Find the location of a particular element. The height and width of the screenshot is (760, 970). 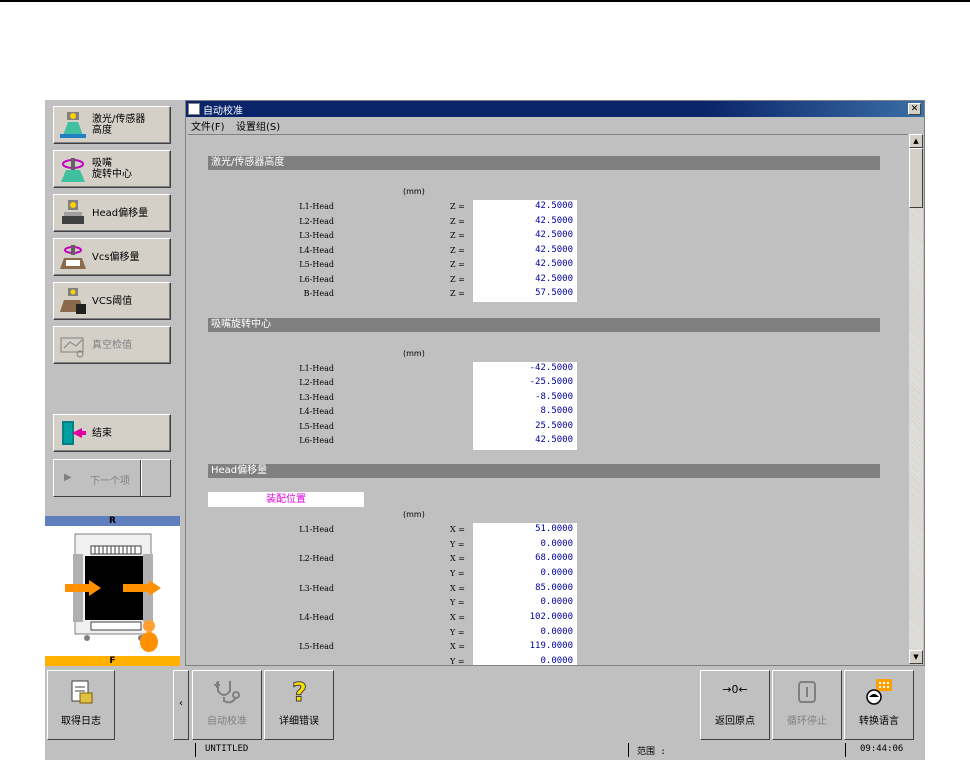

vcs-offset-label: Vcs偏移量 is located at coordinates (116, 257).